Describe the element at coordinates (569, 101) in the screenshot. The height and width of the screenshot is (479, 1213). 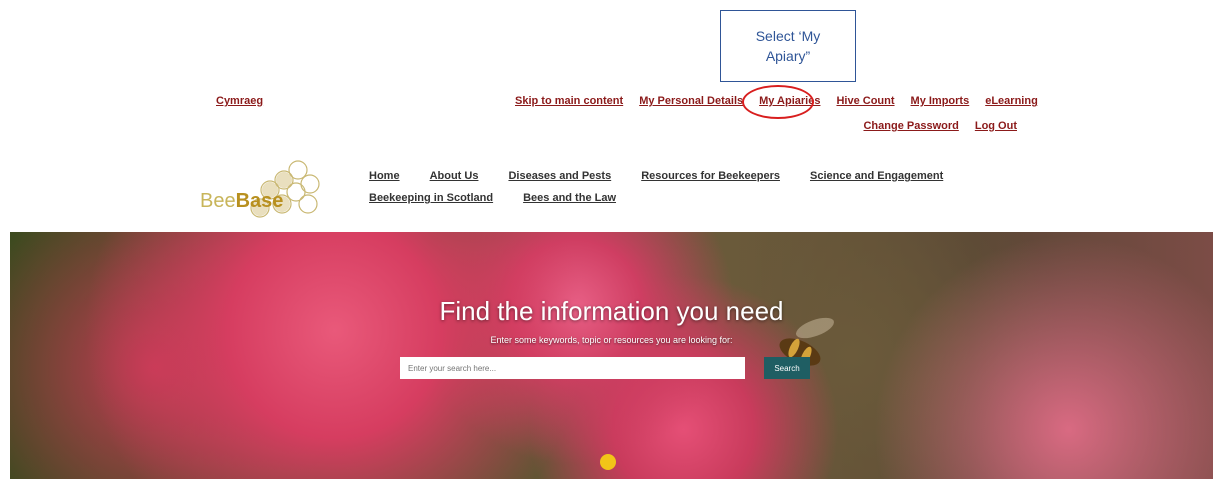
I see `skip-to-main-link: Skip to main content` at that location.